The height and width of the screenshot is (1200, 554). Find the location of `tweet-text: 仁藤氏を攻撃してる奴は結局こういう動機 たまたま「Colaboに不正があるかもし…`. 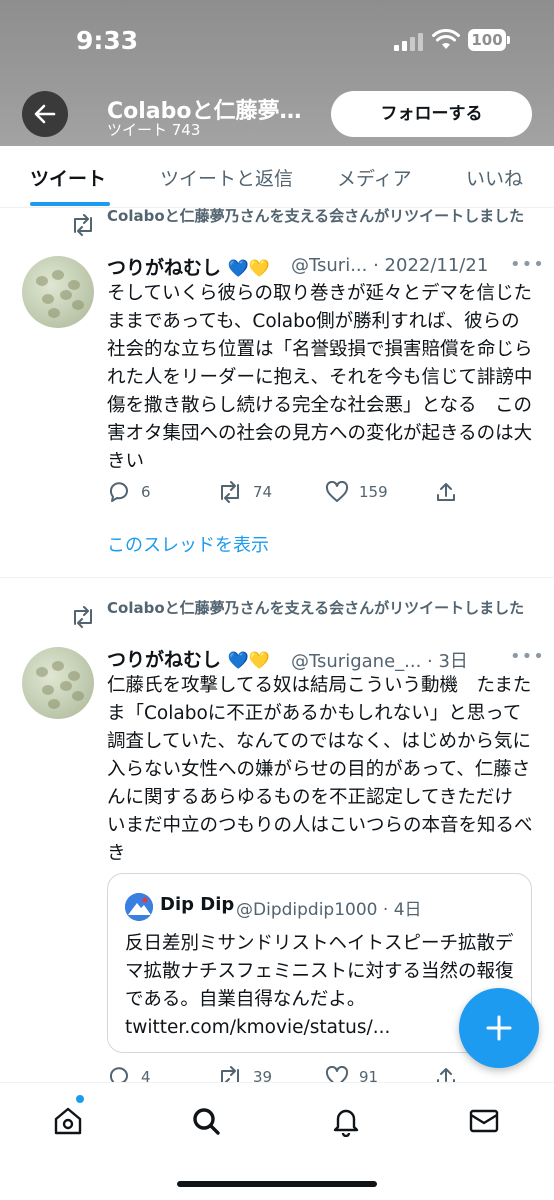

tweet-text: 仁藤氏を攻撃してる奴は結局こういう動機 たまたま「Colaboに不正があるかもし… is located at coordinates (320, 769).